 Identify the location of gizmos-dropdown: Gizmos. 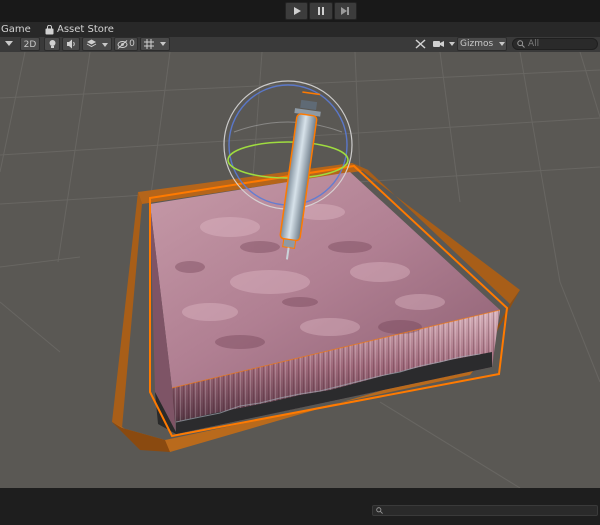
(482, 44).